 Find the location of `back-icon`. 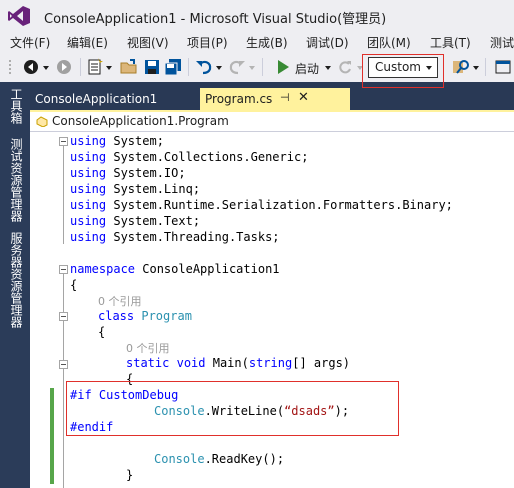

back-icon is located at coordinates (31, 67).